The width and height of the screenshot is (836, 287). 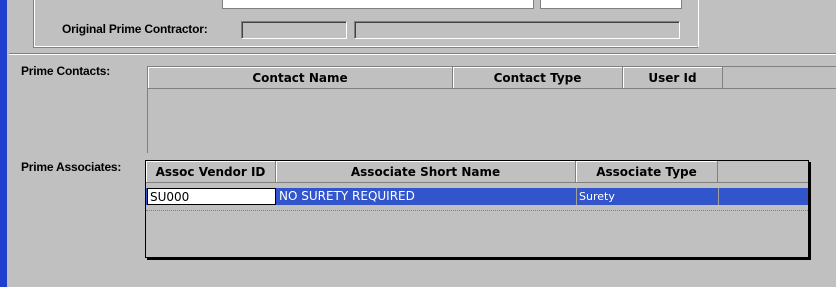 What do you see at coordinates (378, 4) in the screenshot?
I see `clipped-reason-field` at bounding box center [378, 4].